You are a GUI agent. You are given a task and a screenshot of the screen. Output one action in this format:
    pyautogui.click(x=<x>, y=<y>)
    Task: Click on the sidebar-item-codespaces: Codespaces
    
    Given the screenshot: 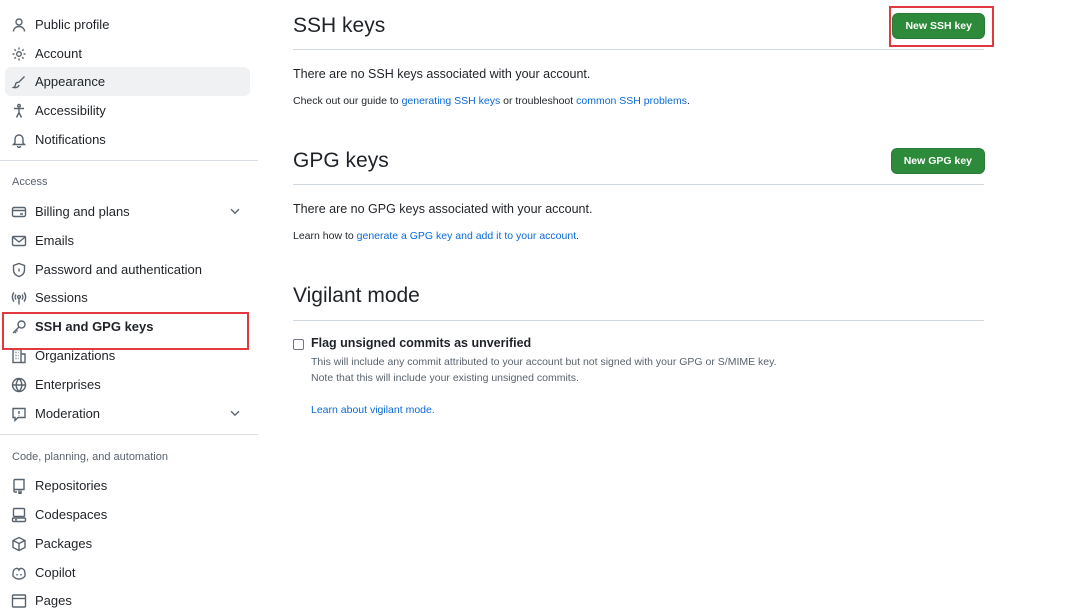 What is the action you would take?
    pyautogui.click(x=127, y=514)
    